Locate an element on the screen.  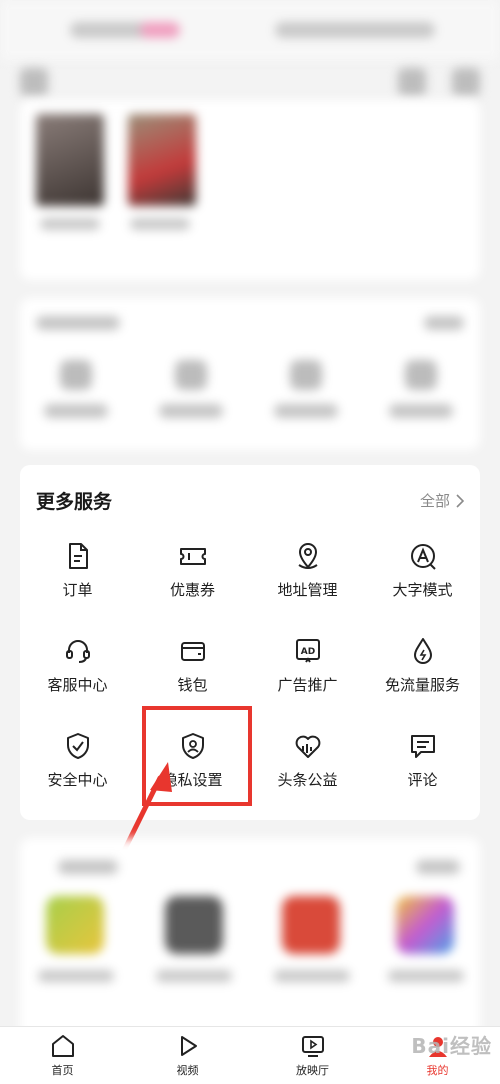
service-security-center: 安全中心 is located at coordinates (77, 774).